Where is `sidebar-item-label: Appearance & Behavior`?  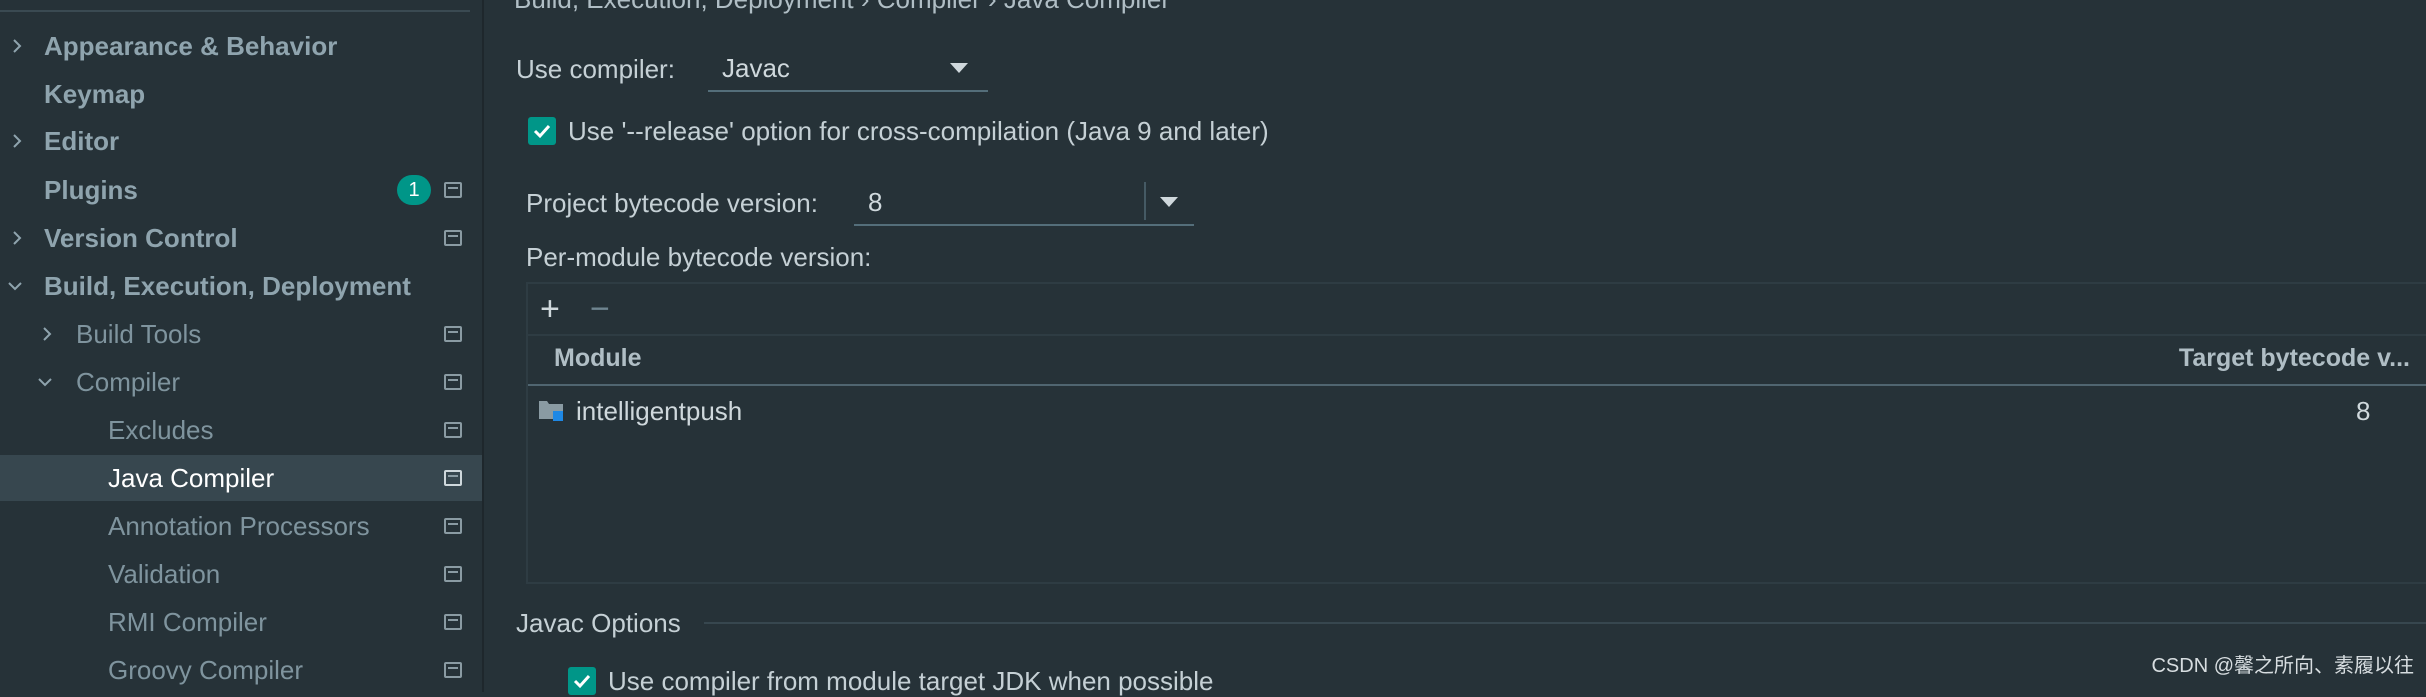 sidebar-item-label: Appearance & Behavior is located at coordinates (191, 45).